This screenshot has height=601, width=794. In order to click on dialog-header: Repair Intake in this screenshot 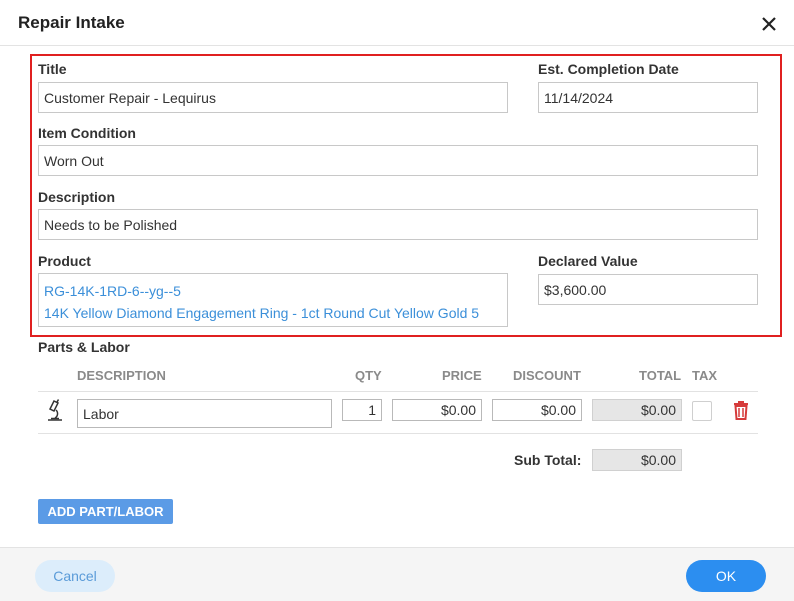, I will do `click(397, 23)`.